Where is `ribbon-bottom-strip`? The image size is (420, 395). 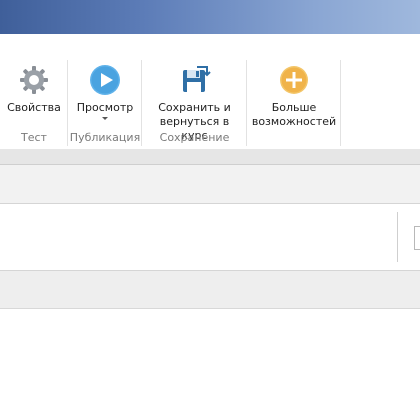
ribbon-bottom-strip is located at coordinates (210, 157).